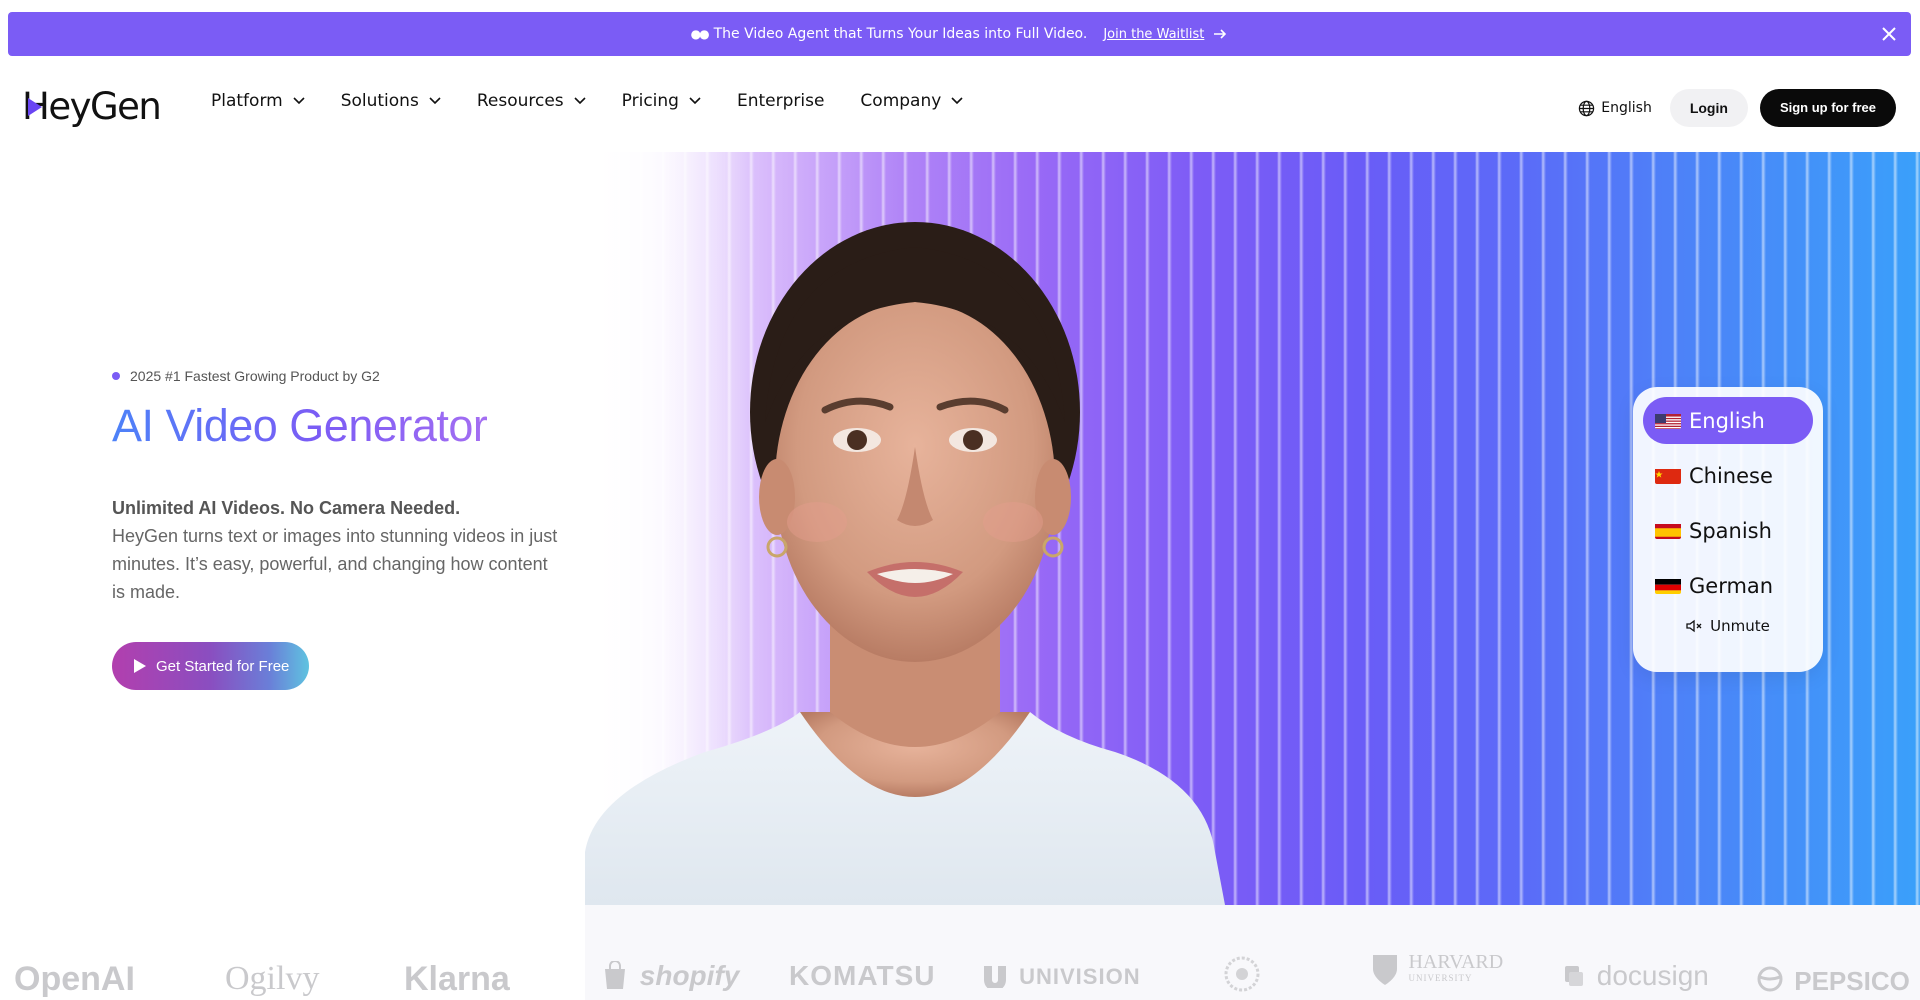 Image resolution: width=1920 pixels, height=1000 pixels. What do you see at coordinates (1668, 420) in the screenshot?
I see `us-flag-icon` at bounding box center [1668, 420].